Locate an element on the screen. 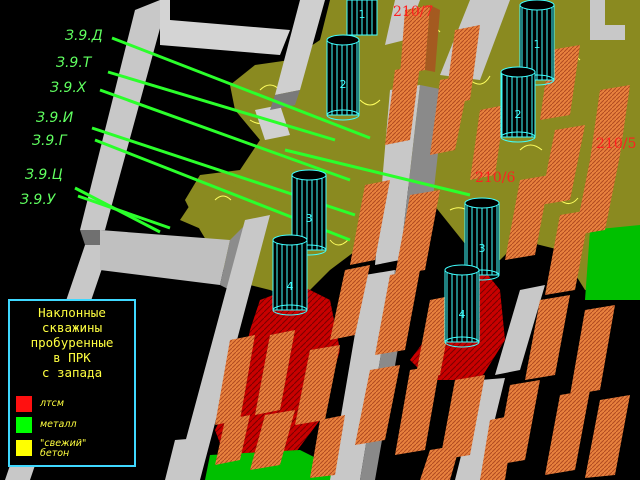 This screenshot has height=480, width=640. red-swatch is located at coordinates (24, 404).